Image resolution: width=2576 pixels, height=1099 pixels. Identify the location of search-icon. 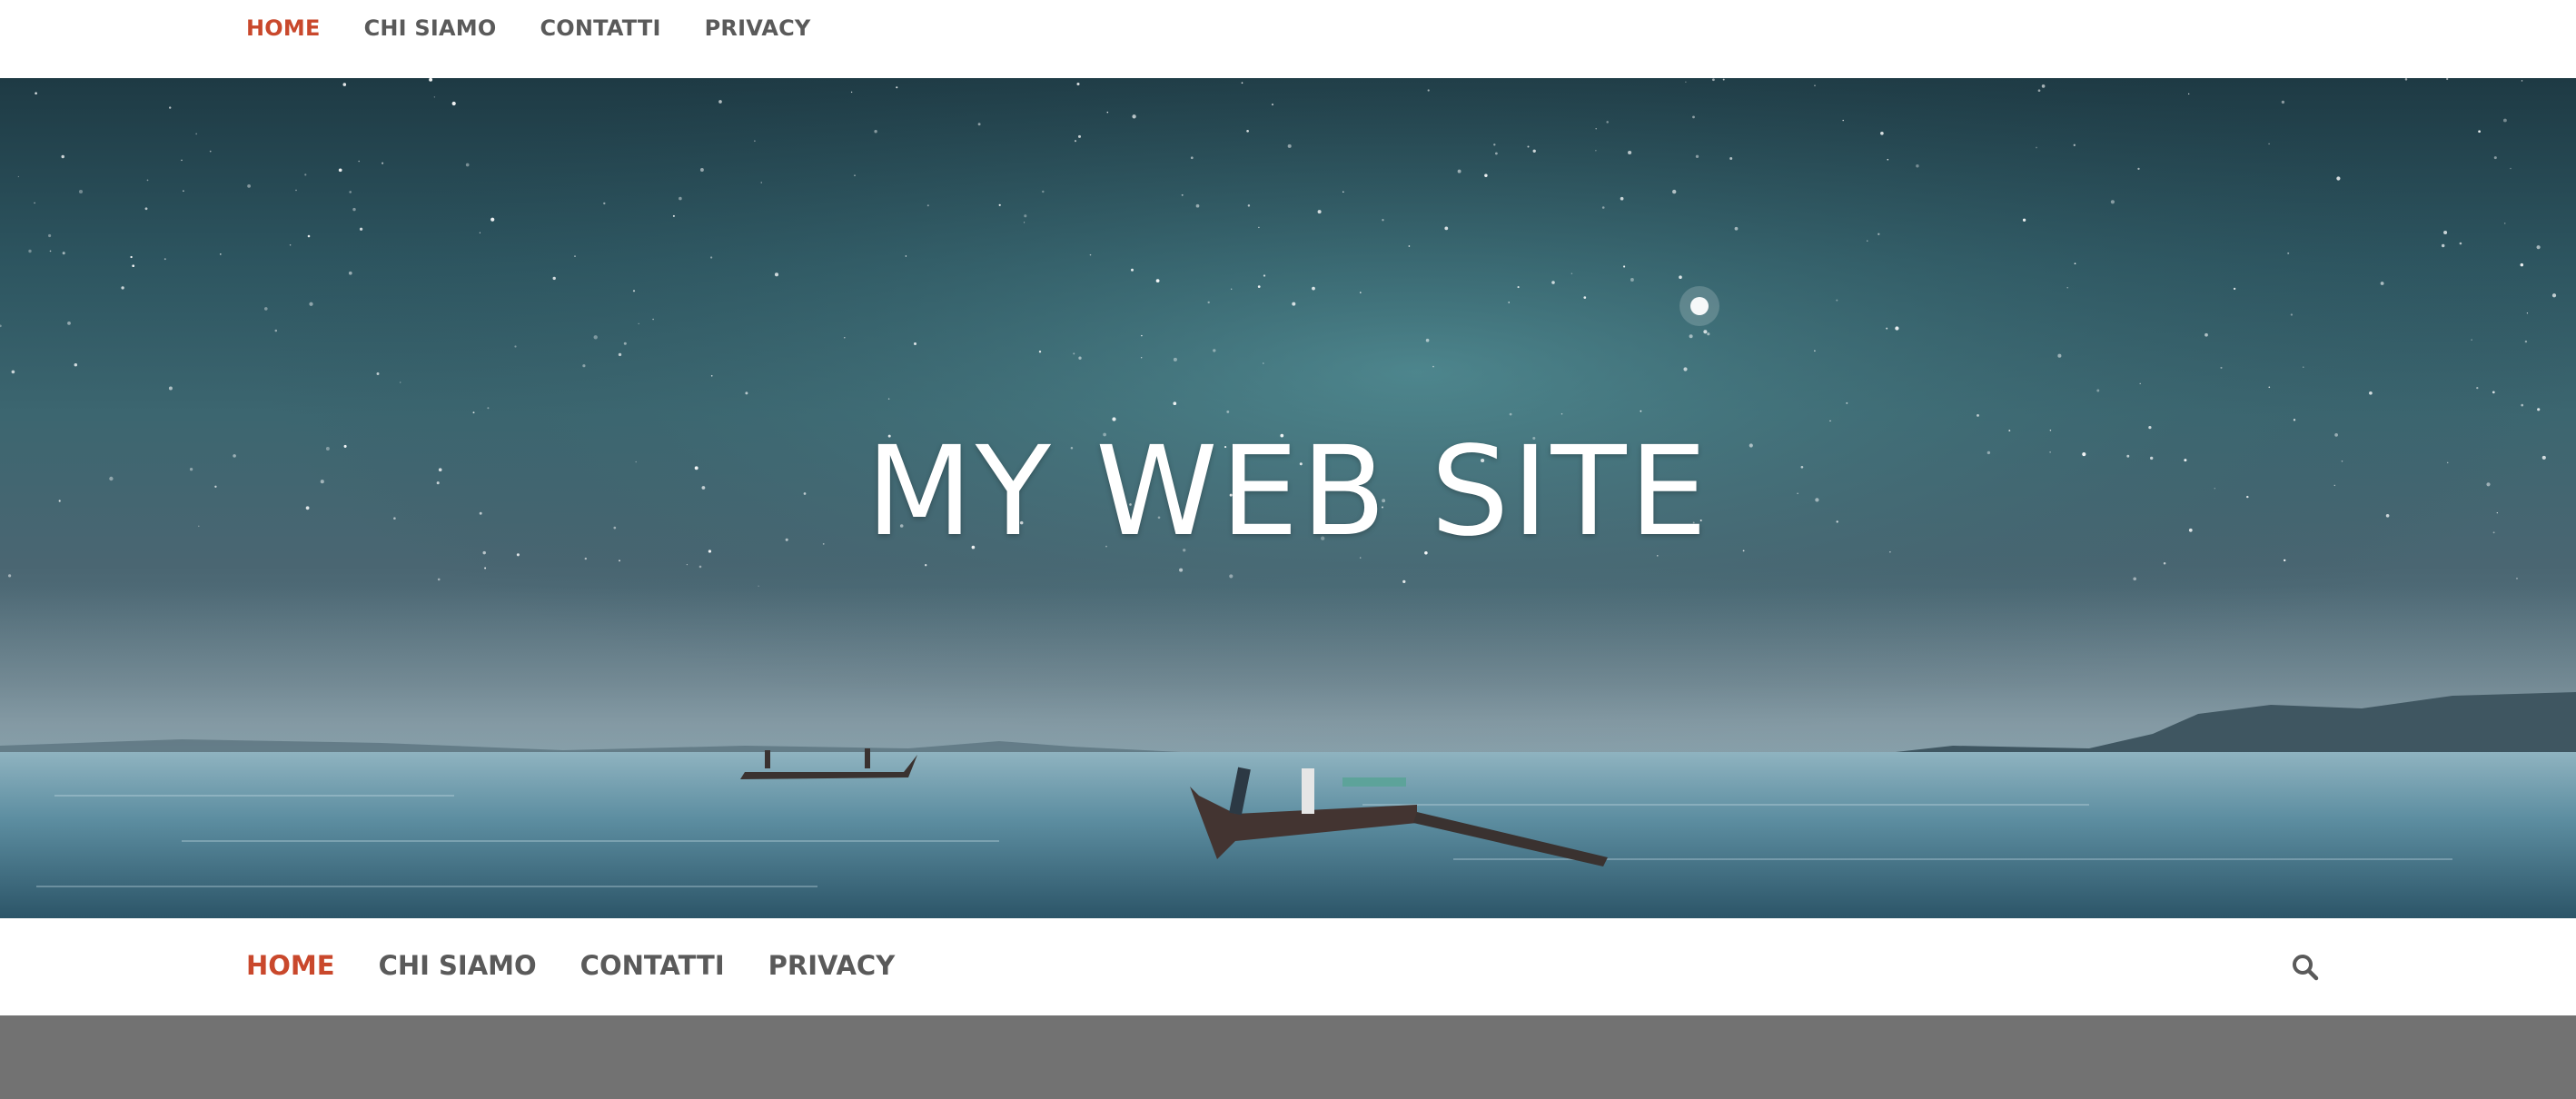
(2306, 968).